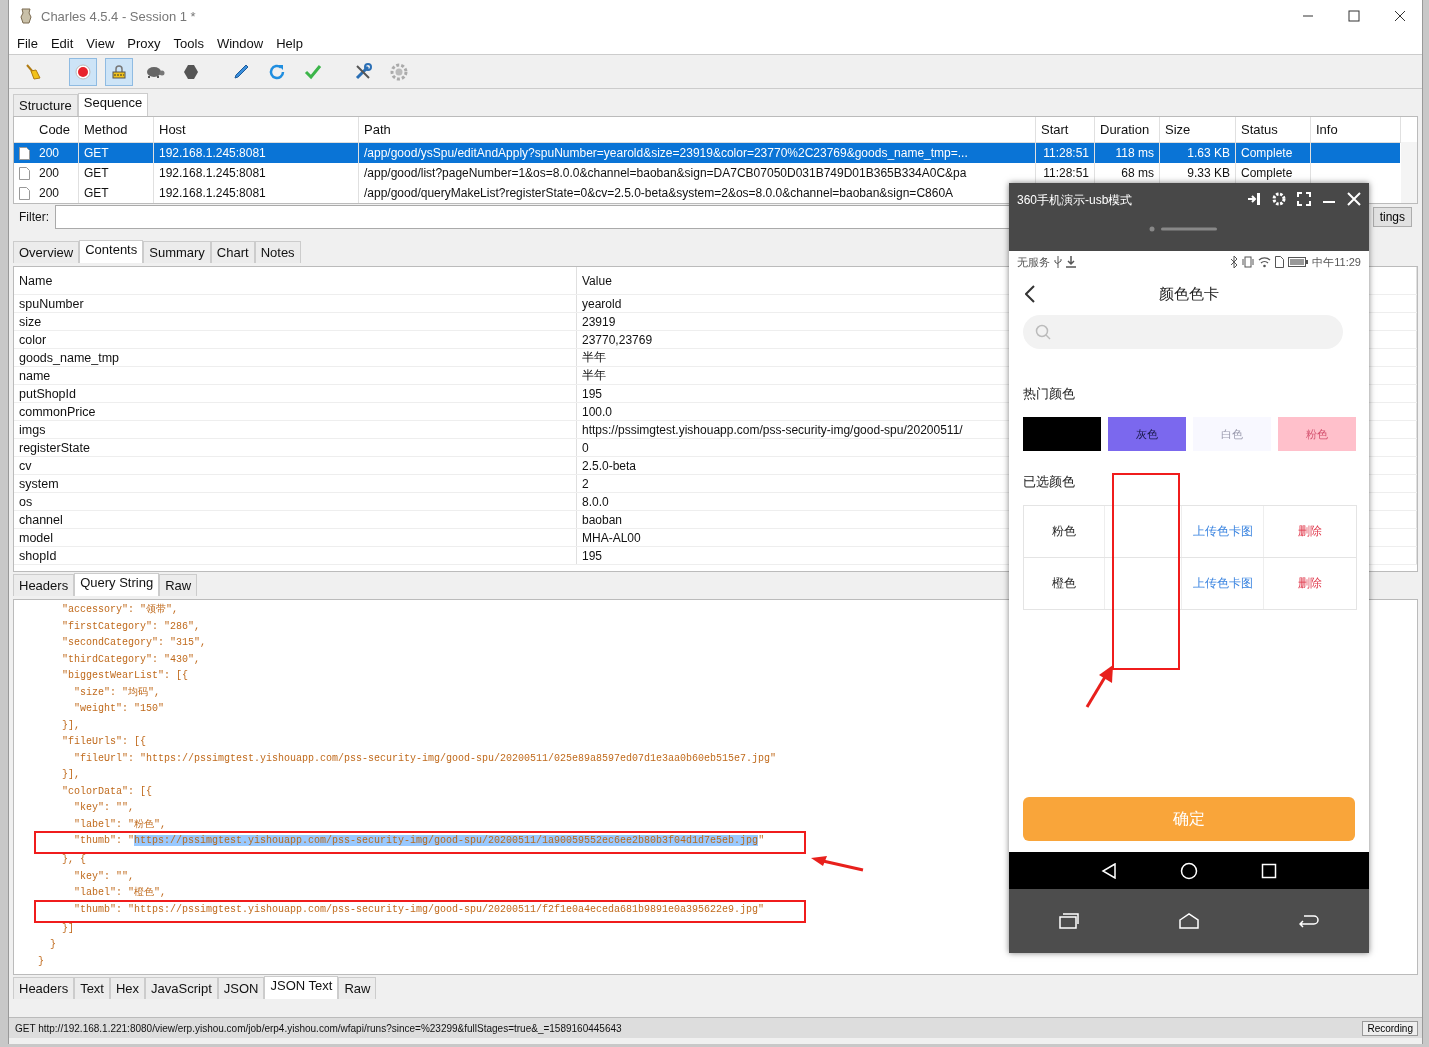 This screenshot has height=1047, width=1429. Describe the element at coordinates (1062, 434) in the screenshot. I see `color-swatch` at that location.